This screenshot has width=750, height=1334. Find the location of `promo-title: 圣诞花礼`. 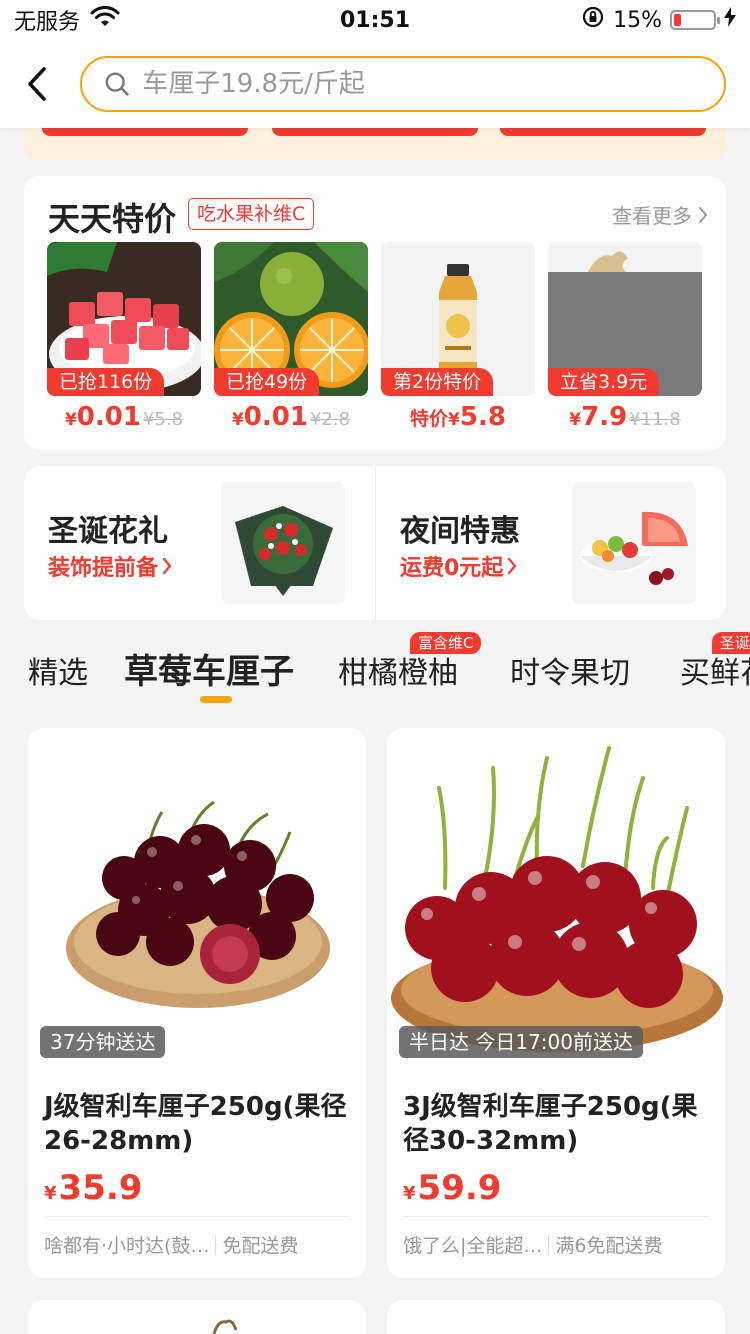

promo-title: 圣诞花礼 is located at coordinates (108, 531).